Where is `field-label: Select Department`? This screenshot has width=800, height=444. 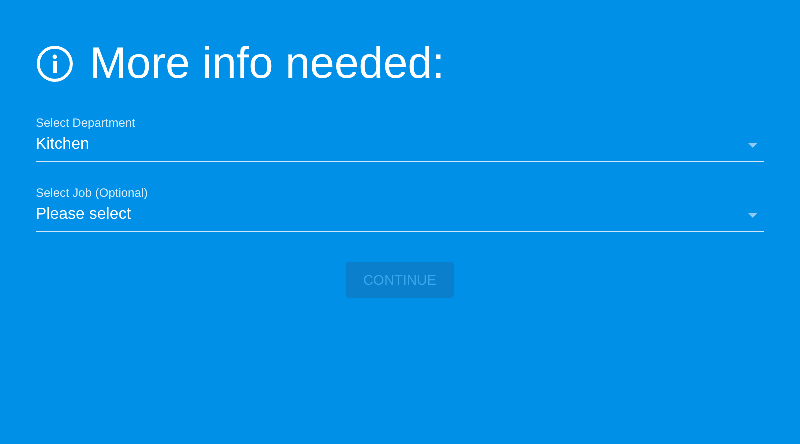 field-label: Select Department is located at coordinates (86, 123).